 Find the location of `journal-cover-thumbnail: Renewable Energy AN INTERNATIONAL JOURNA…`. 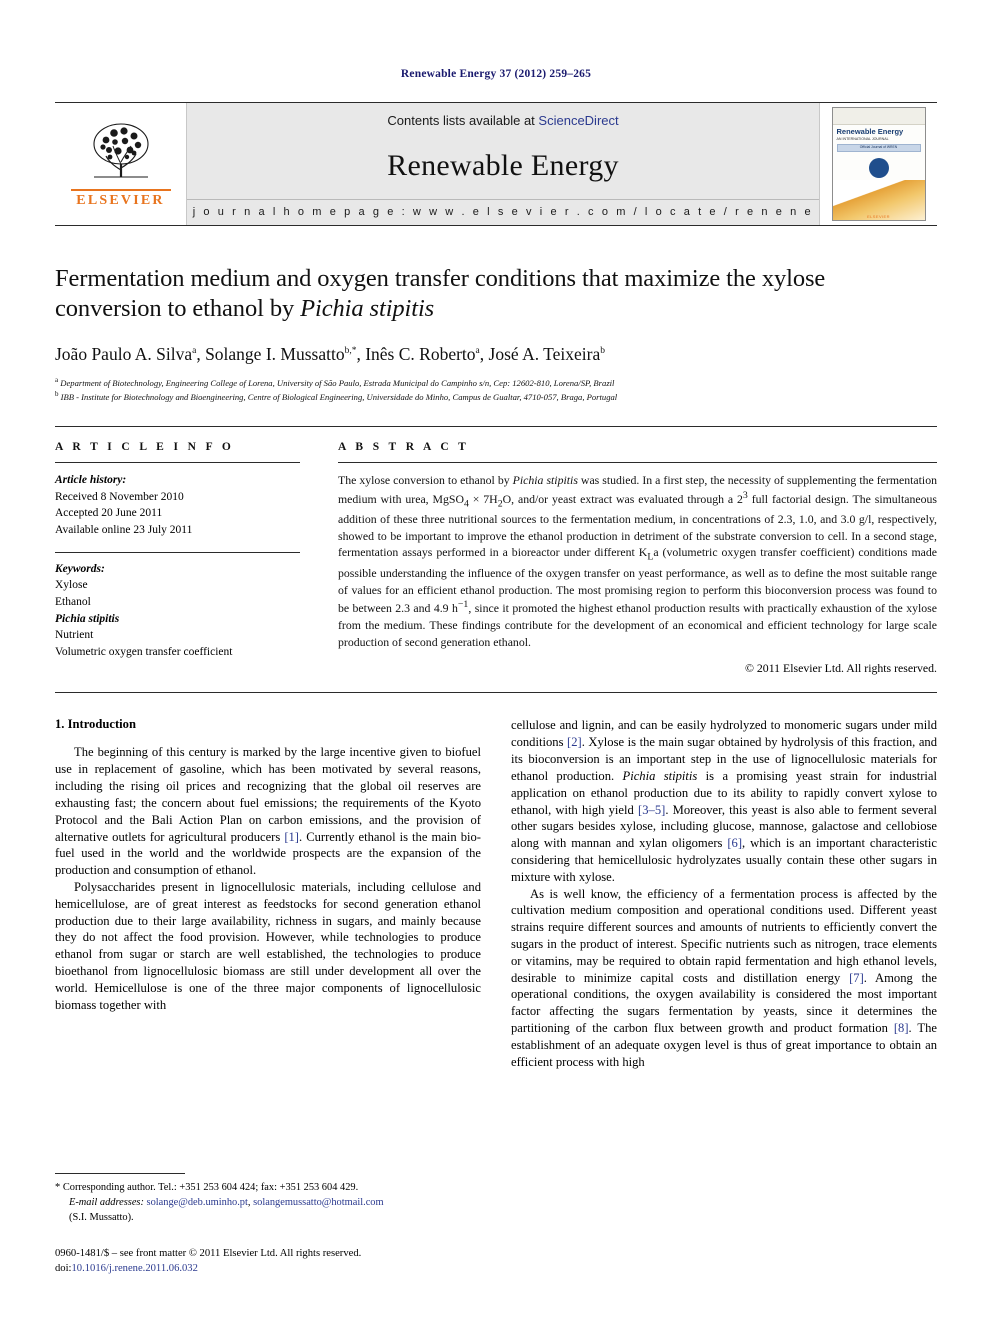

journal-cover-thumbnail: Renewable Energy AN INTERNATIONAL JOURNA… is located at coordinates (878, 164).